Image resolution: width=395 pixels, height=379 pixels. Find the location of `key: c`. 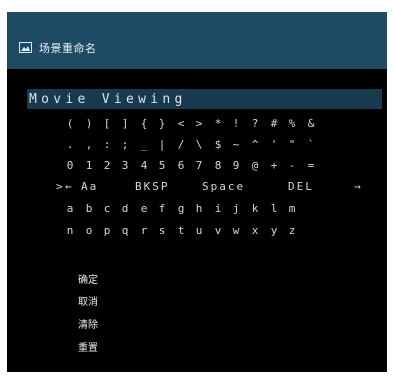

key: c is located at coordinates (107, 209).